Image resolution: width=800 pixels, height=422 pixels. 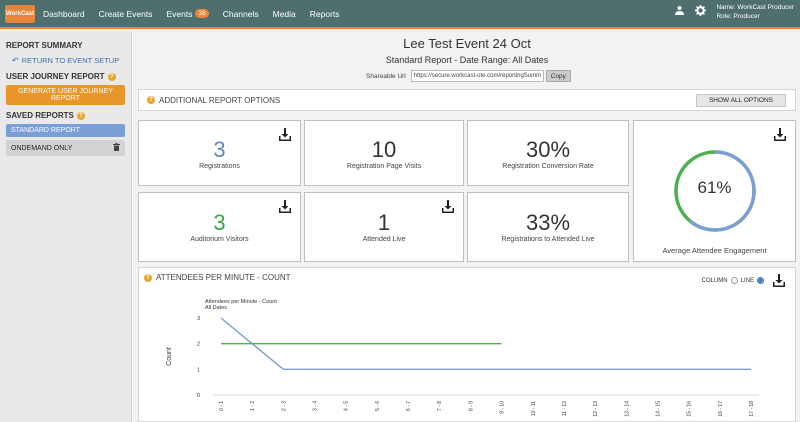 I want to click on x-tick-label: 9 - 10, so click(x=503, y=407).